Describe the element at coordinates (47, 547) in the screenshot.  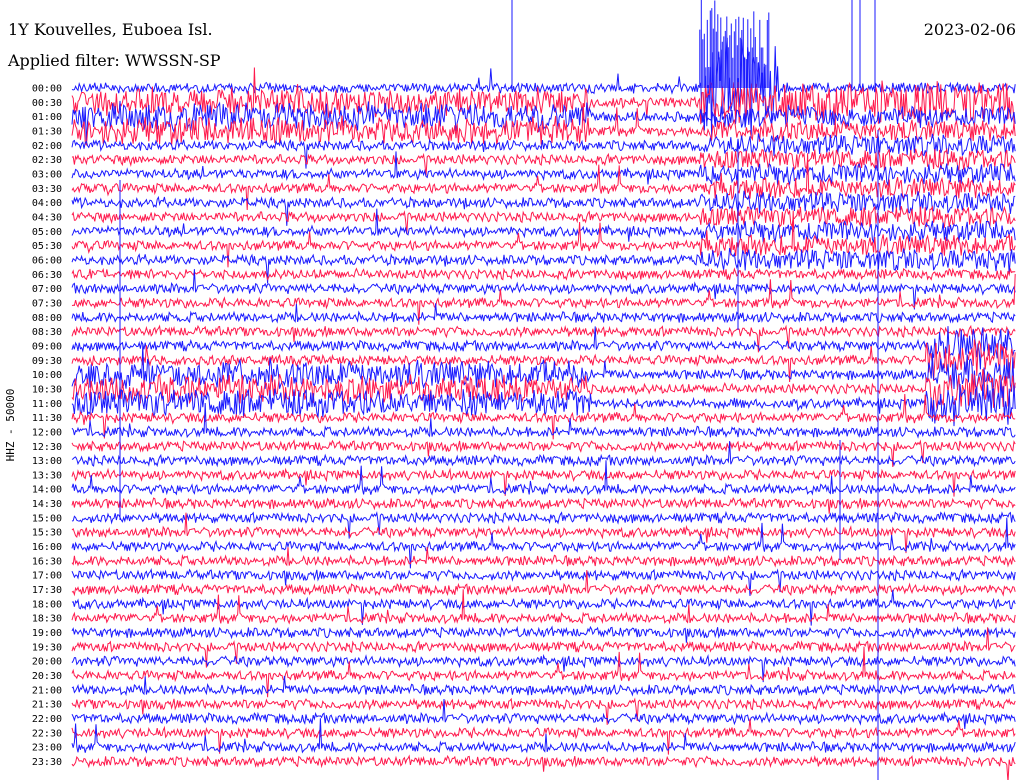
I see `row-time-label: 16:00` at that location.